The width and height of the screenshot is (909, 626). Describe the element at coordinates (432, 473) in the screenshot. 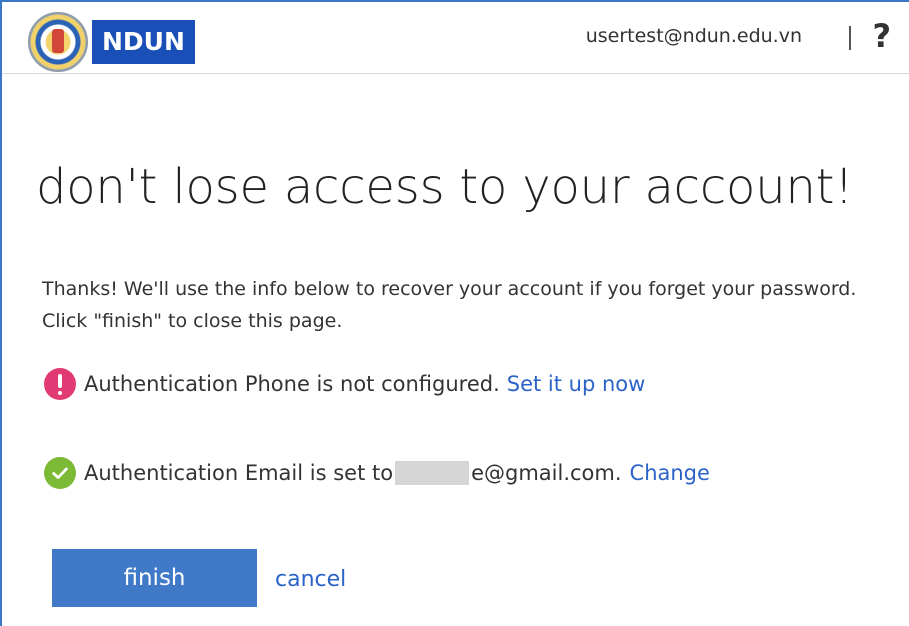

I see `redacted-email-block` at that location.